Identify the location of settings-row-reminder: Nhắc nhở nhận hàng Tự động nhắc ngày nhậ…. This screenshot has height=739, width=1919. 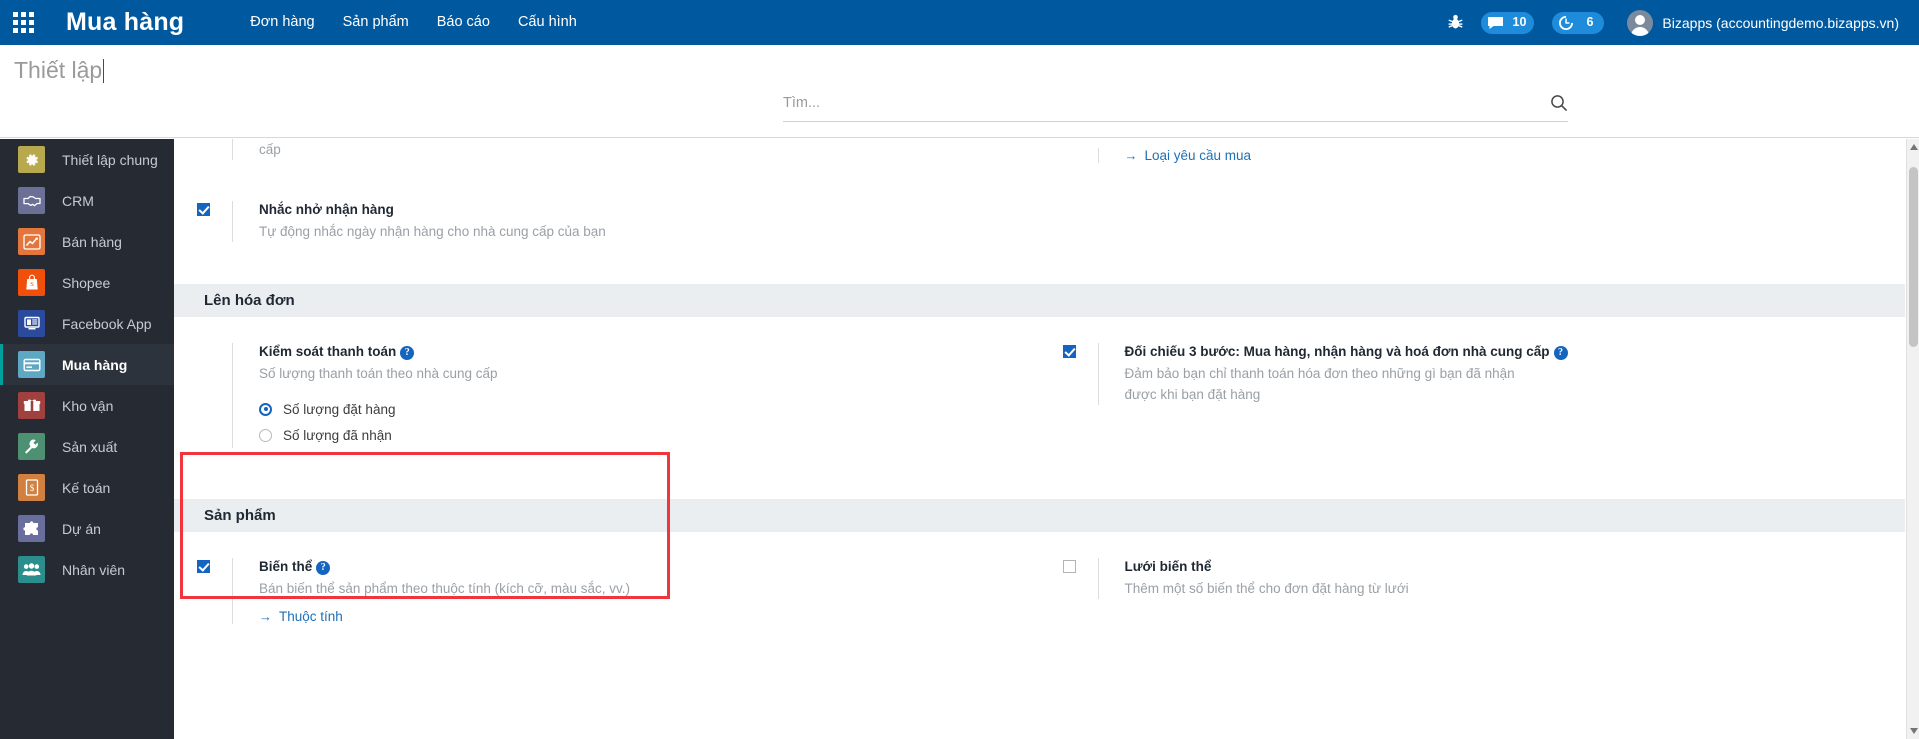
(1039, 242).